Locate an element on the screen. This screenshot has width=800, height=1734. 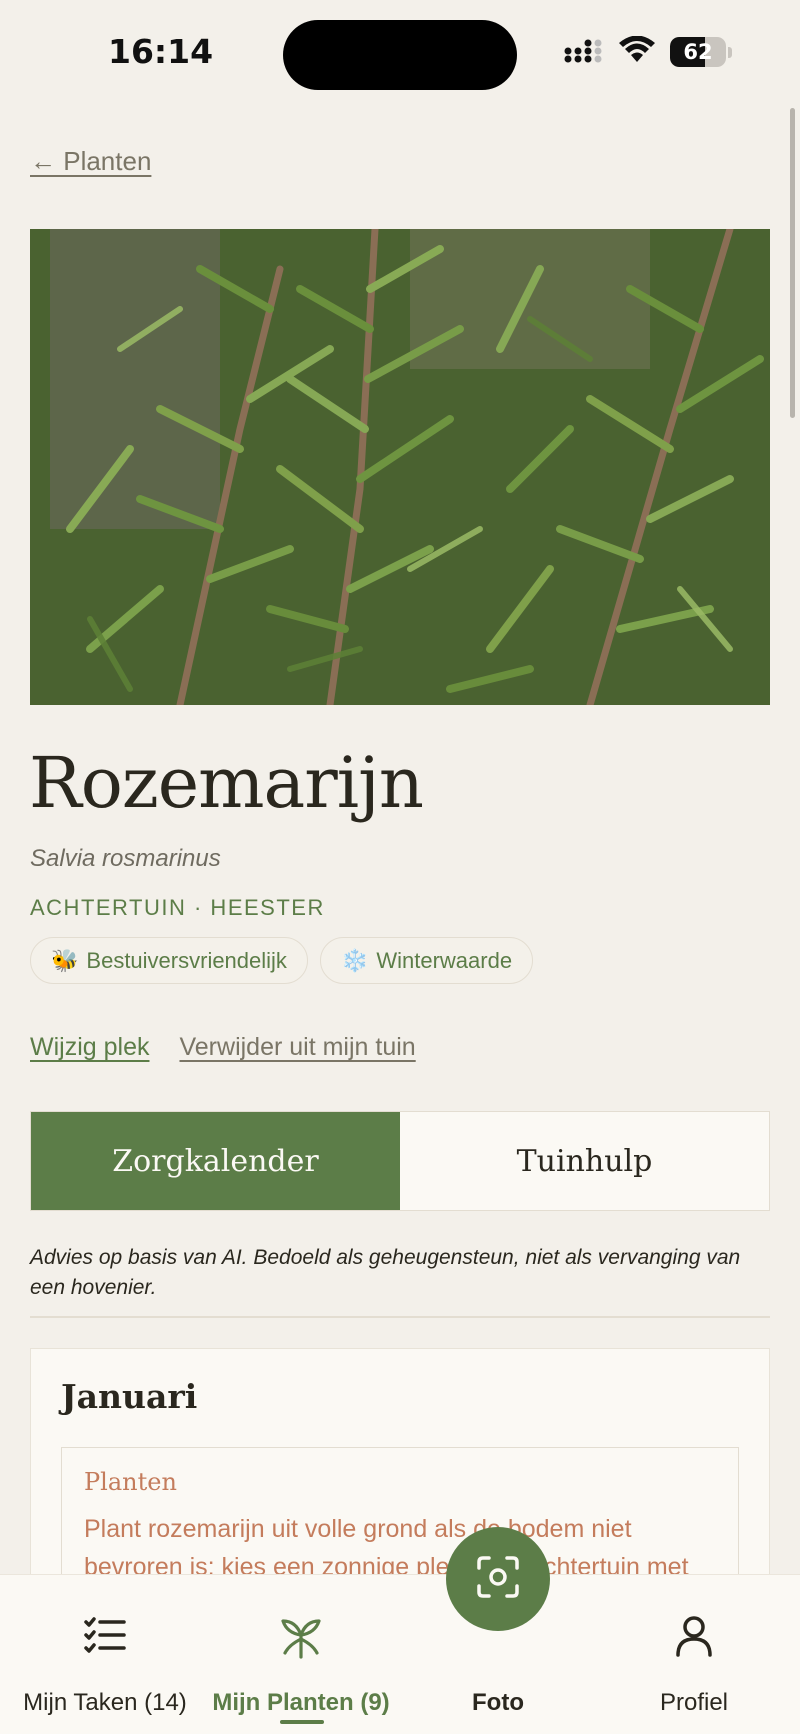
change-location-link: Wijzig plek is located at coordinates (89, 1047).